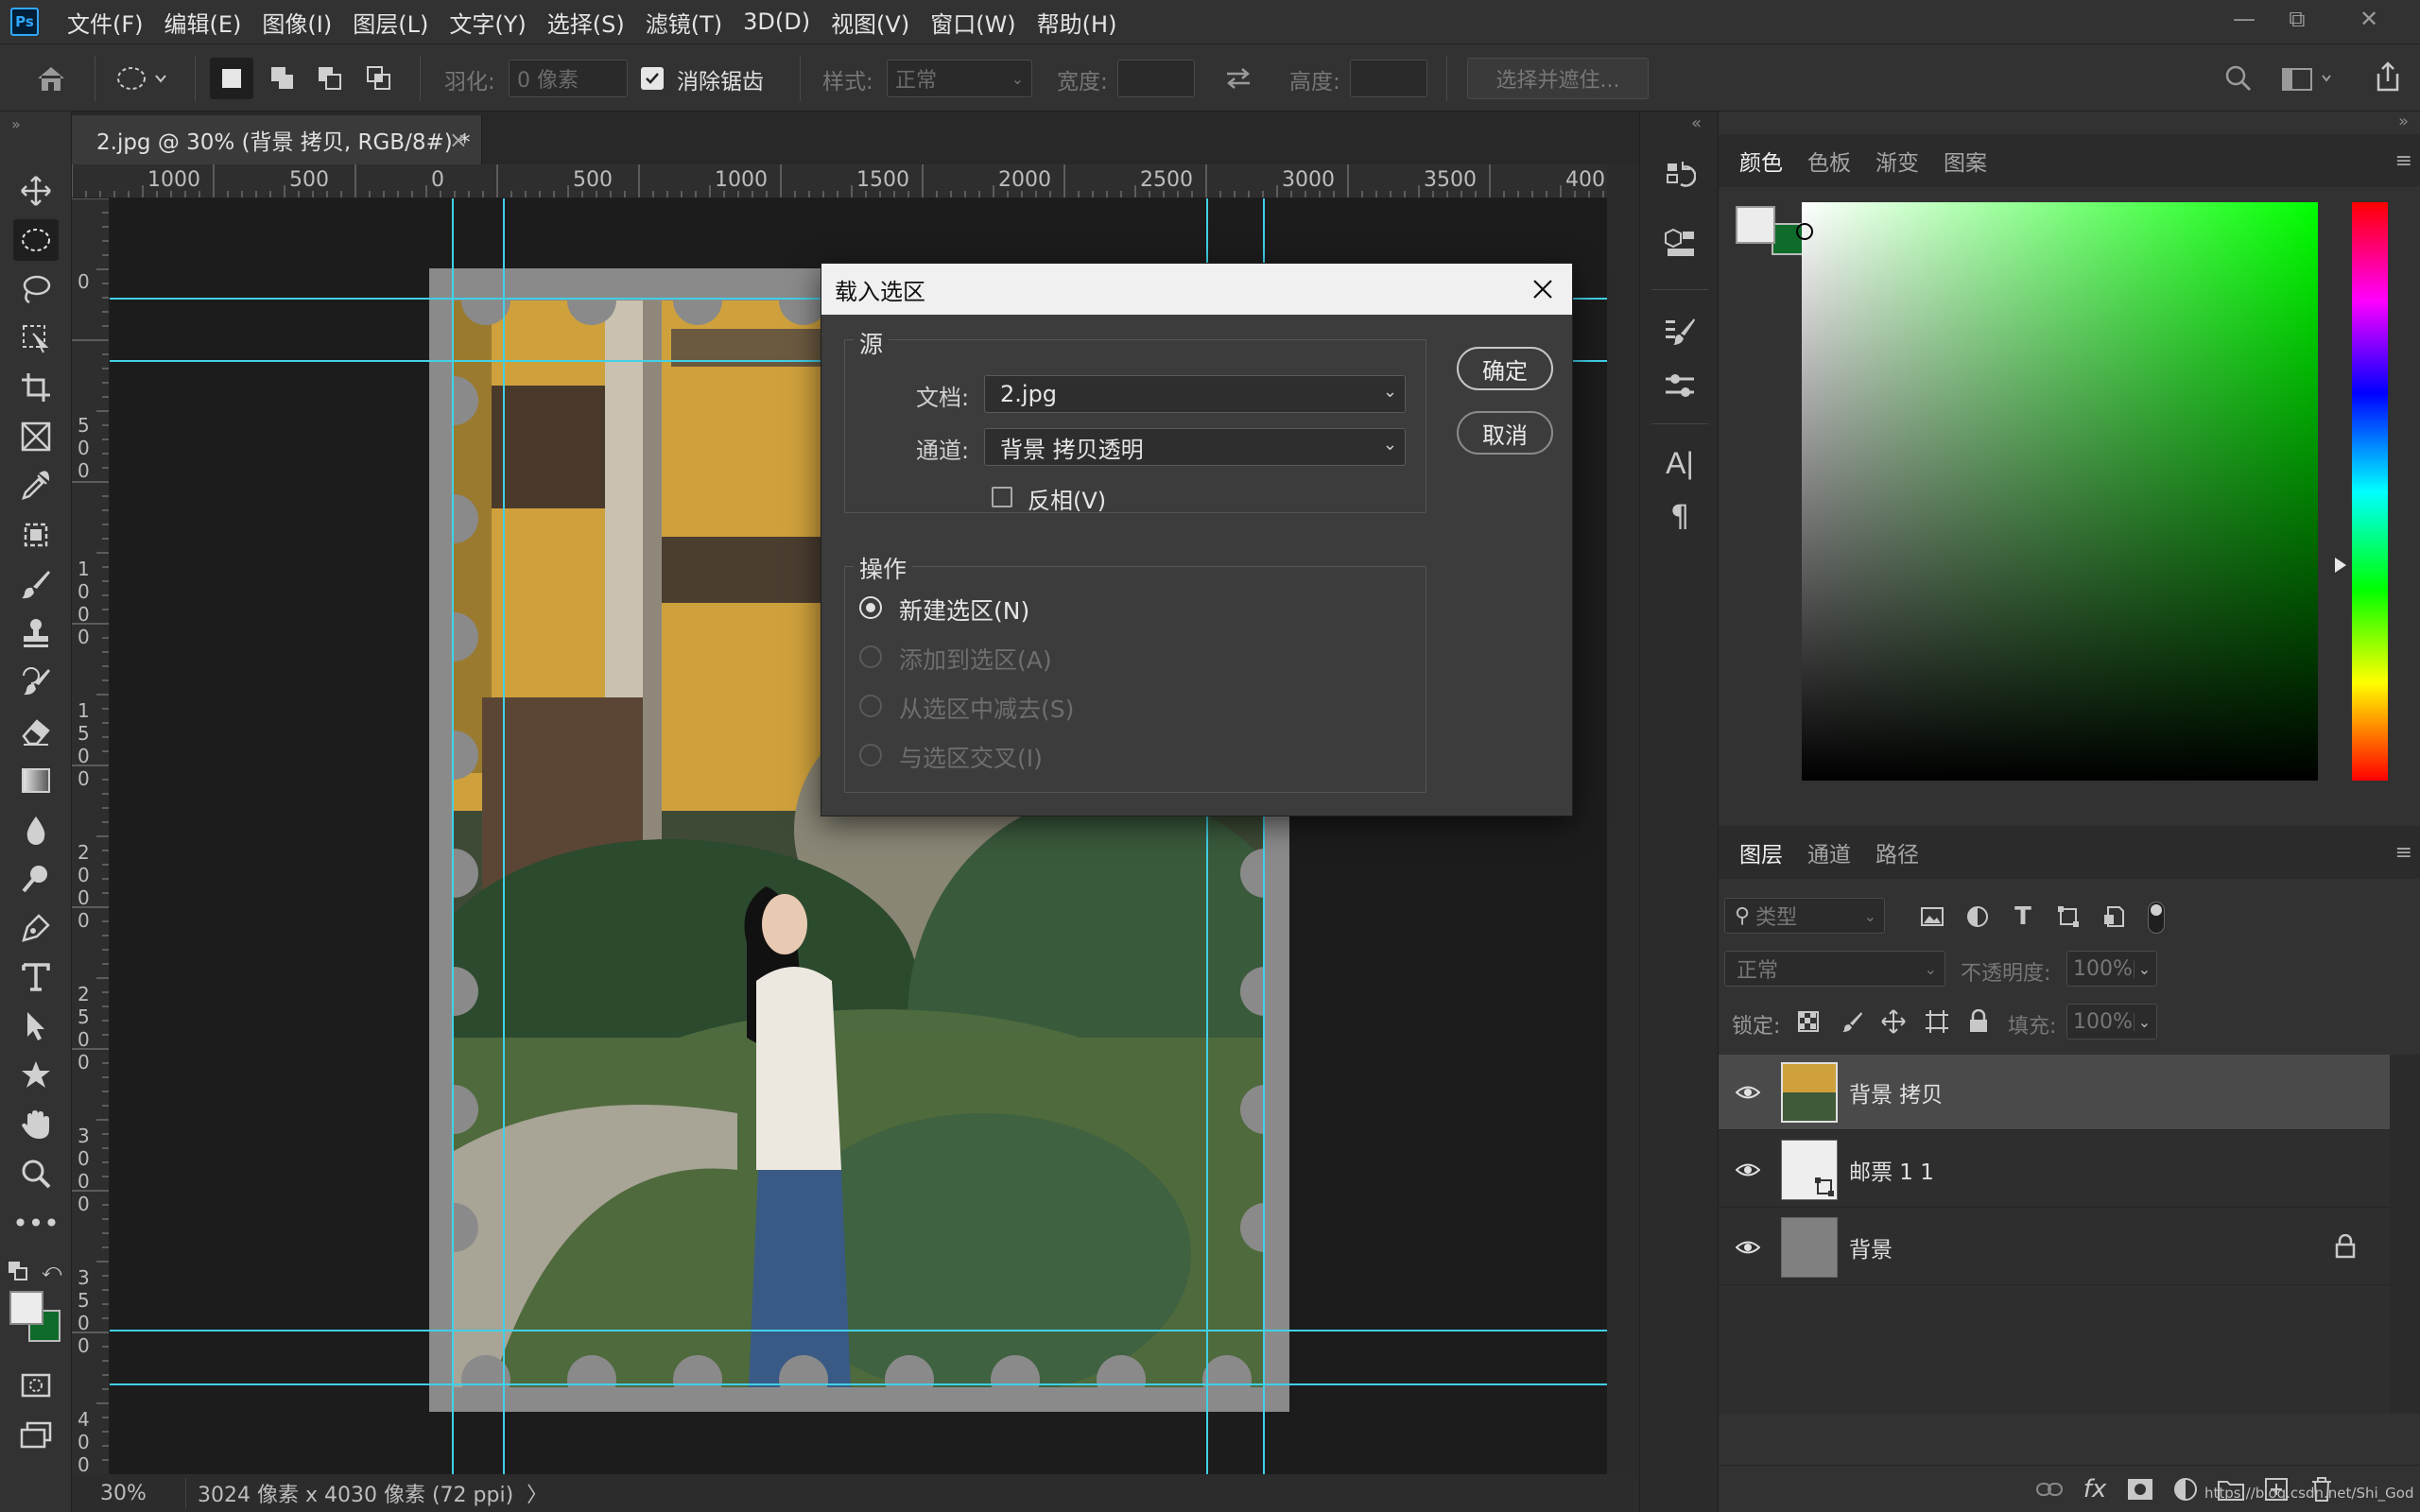  Describe the element at coordinates (36, 535) in the screenshot. I see `healing-brush-tool-icon` at that location.